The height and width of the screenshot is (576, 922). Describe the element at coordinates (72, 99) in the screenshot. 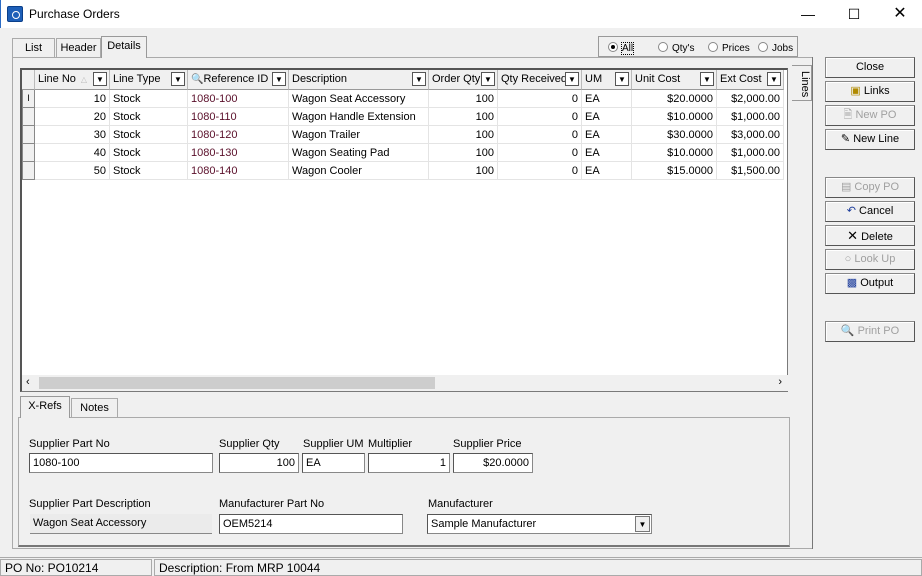

I see `grid-cell: 10` at that location.